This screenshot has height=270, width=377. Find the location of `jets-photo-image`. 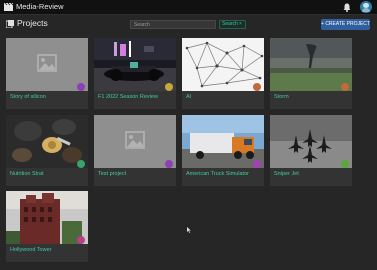

jets-photo-image is located at coordinates (311, 141).